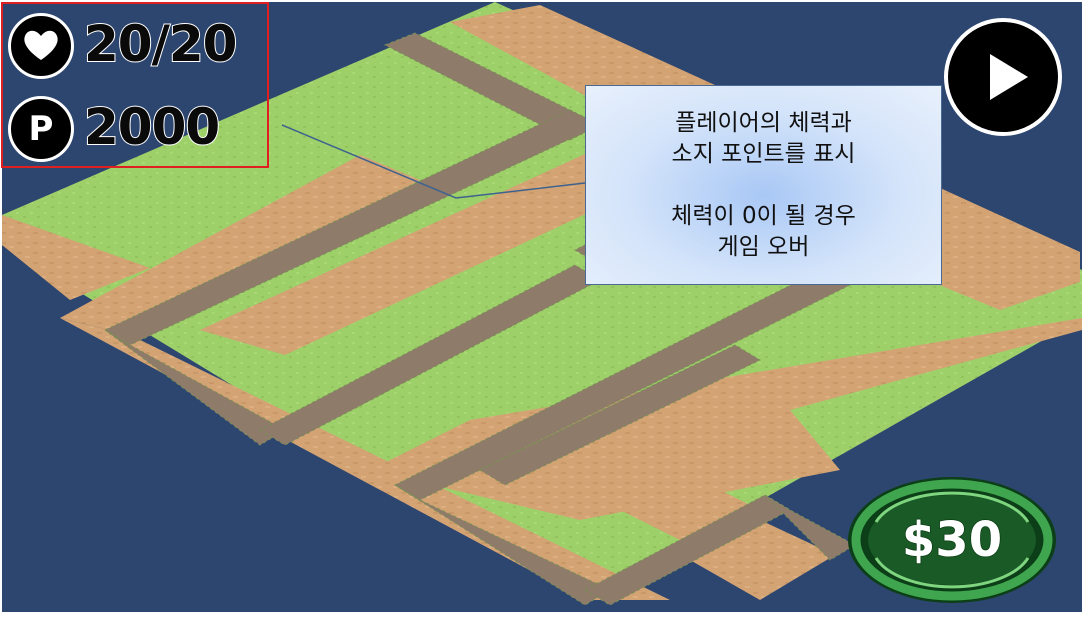 This screenshot has width=1086, height=617. I want to click on annotation-line-3: 체력이 0이 될 경우, so click(763, 215).